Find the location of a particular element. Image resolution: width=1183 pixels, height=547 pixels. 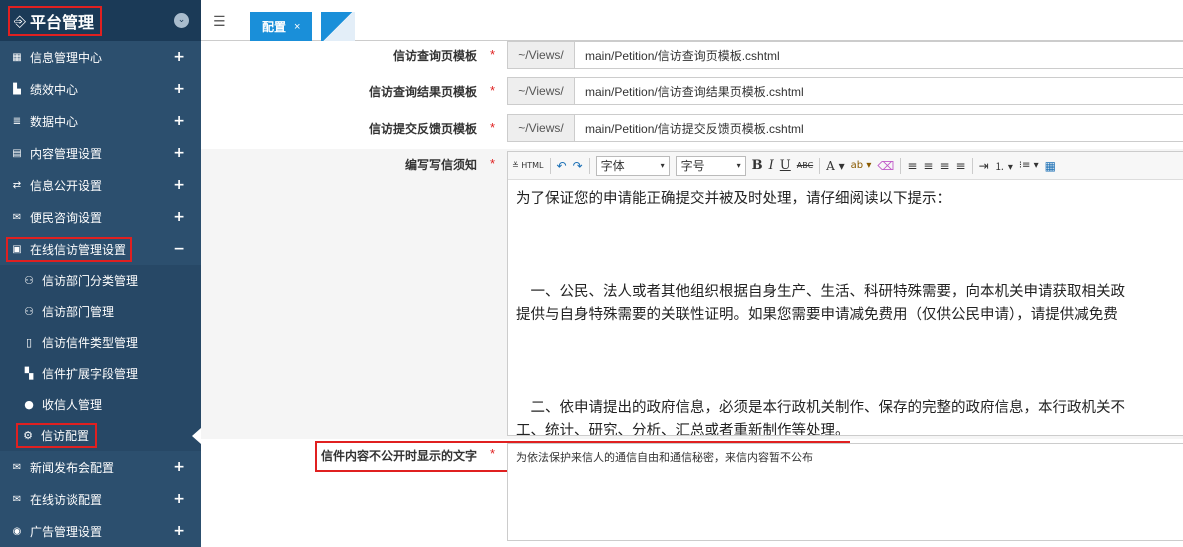

sidebar-item-online-interview: ✉ 在线访谈配置 + is located at coordinates (100, 499).